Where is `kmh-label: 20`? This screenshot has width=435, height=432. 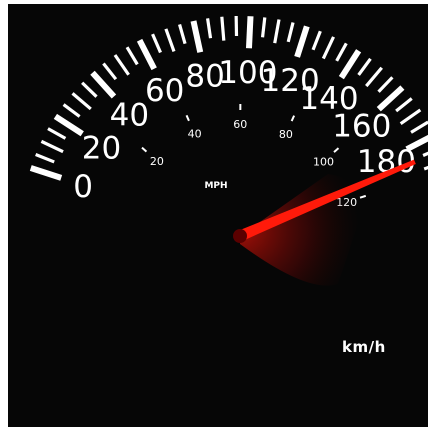 kmh-label: 20 is located at coordinates (101, 148).